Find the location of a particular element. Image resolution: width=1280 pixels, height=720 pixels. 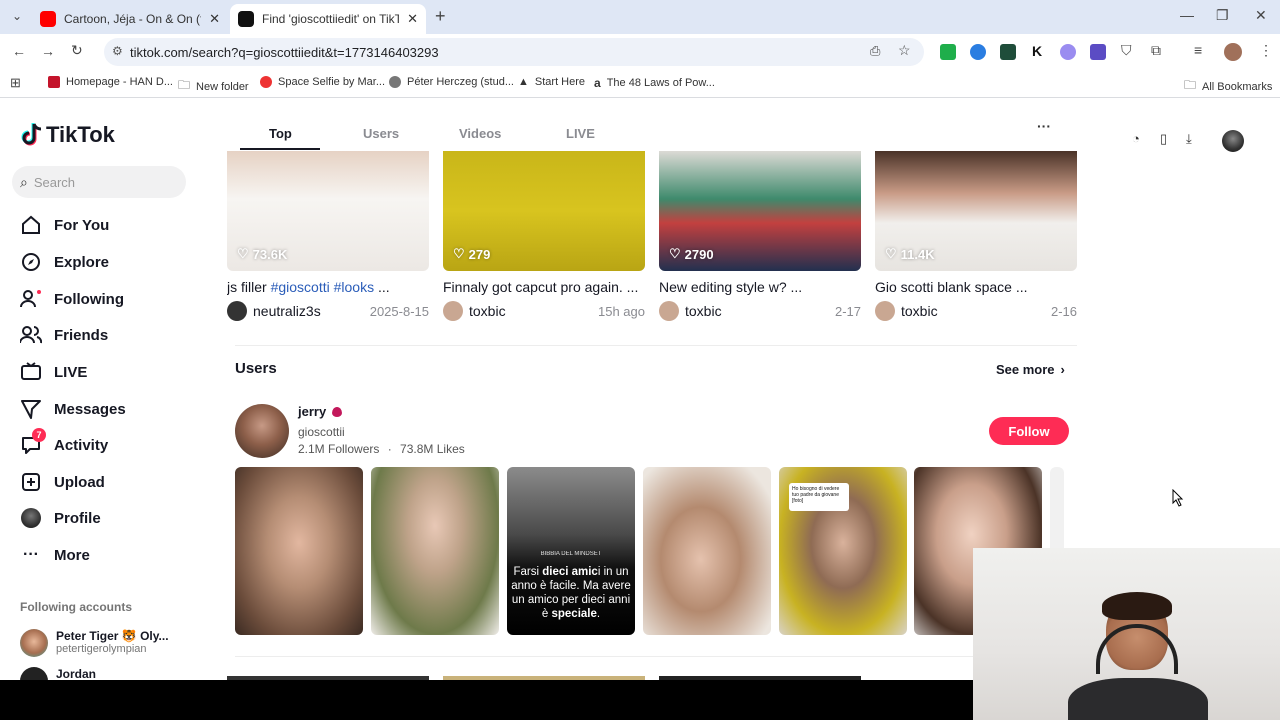

bookmark-item: ▲ Start Here is located at coordinates (551, 82).